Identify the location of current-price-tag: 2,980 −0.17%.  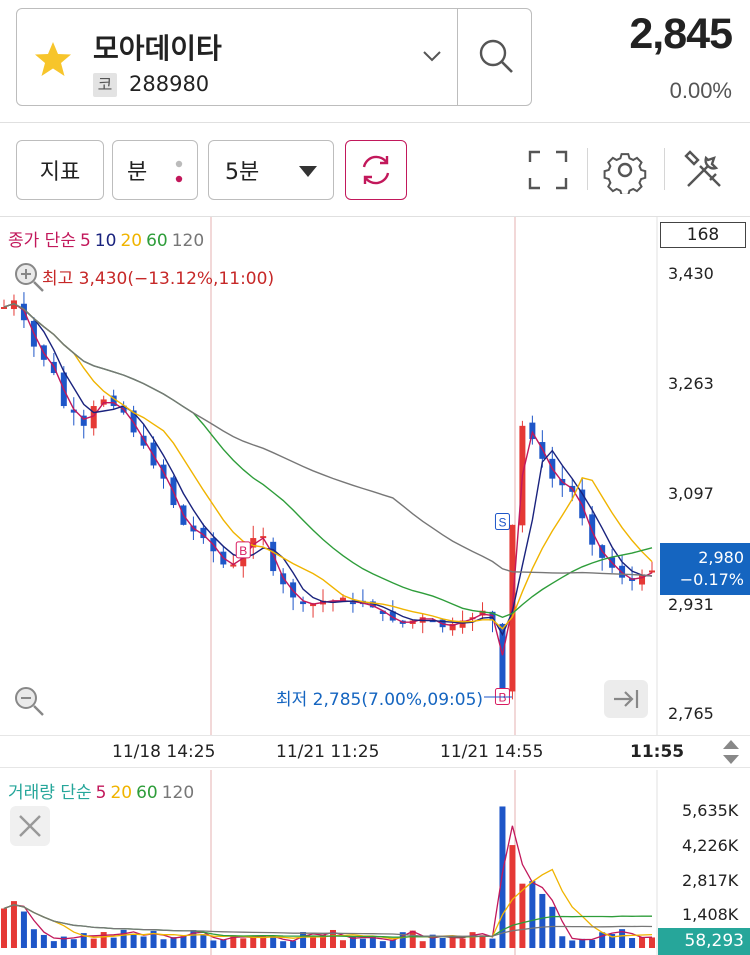
(705, 569).